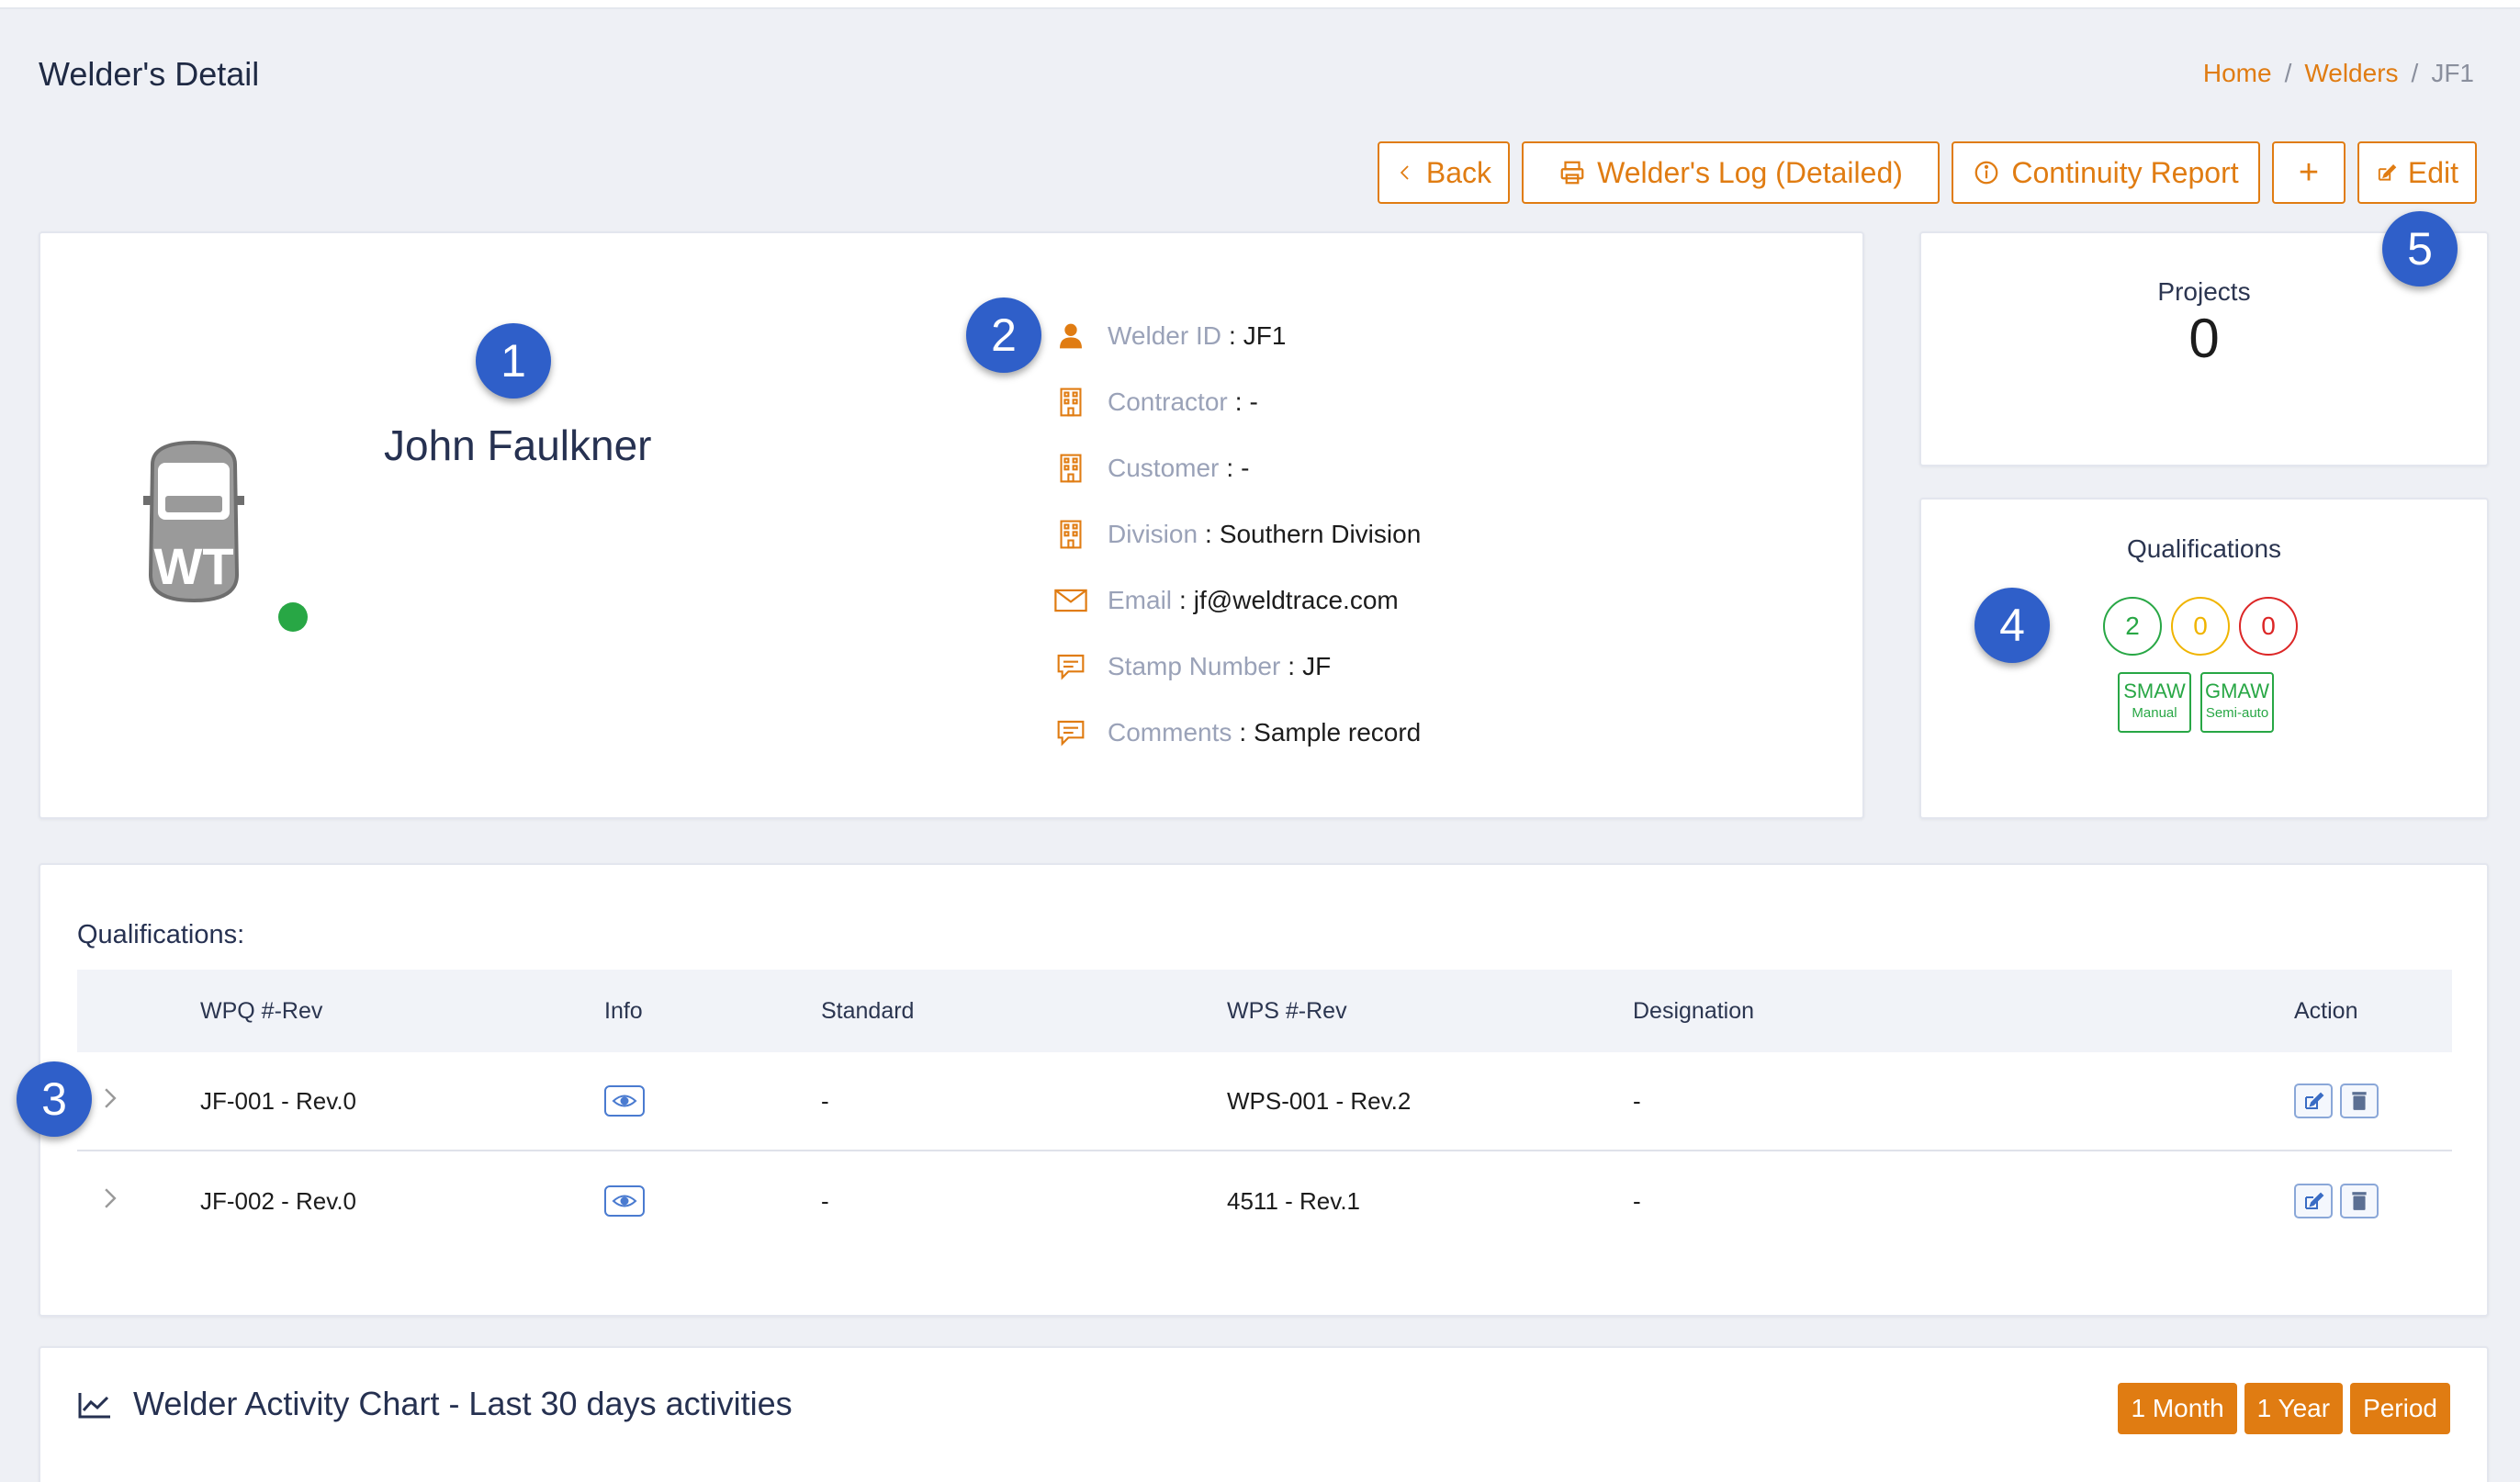  I want to click on projects-count: 0, so click(2204, 338).